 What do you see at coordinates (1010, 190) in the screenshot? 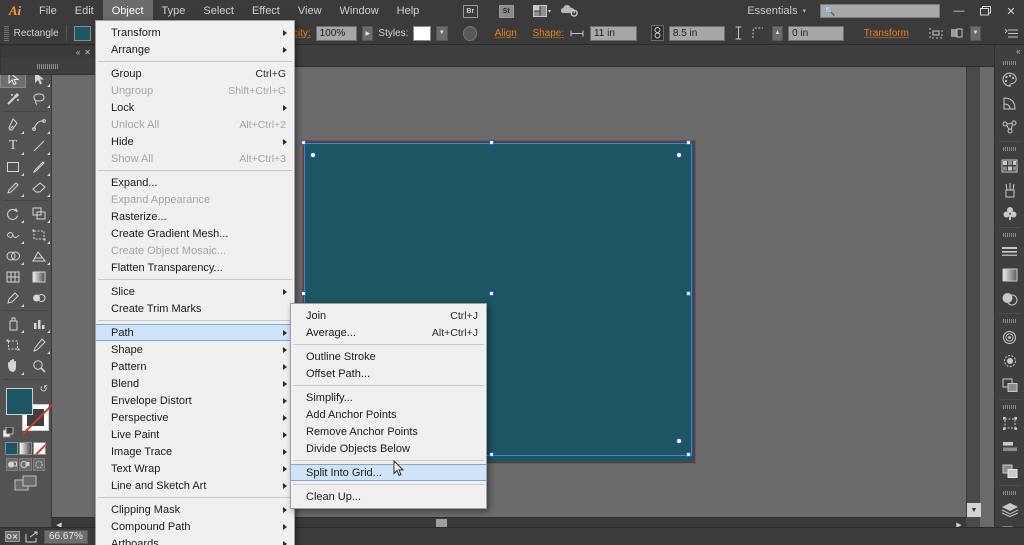
I see `brushes-panel-icon` at bounding box center [1010, 190].